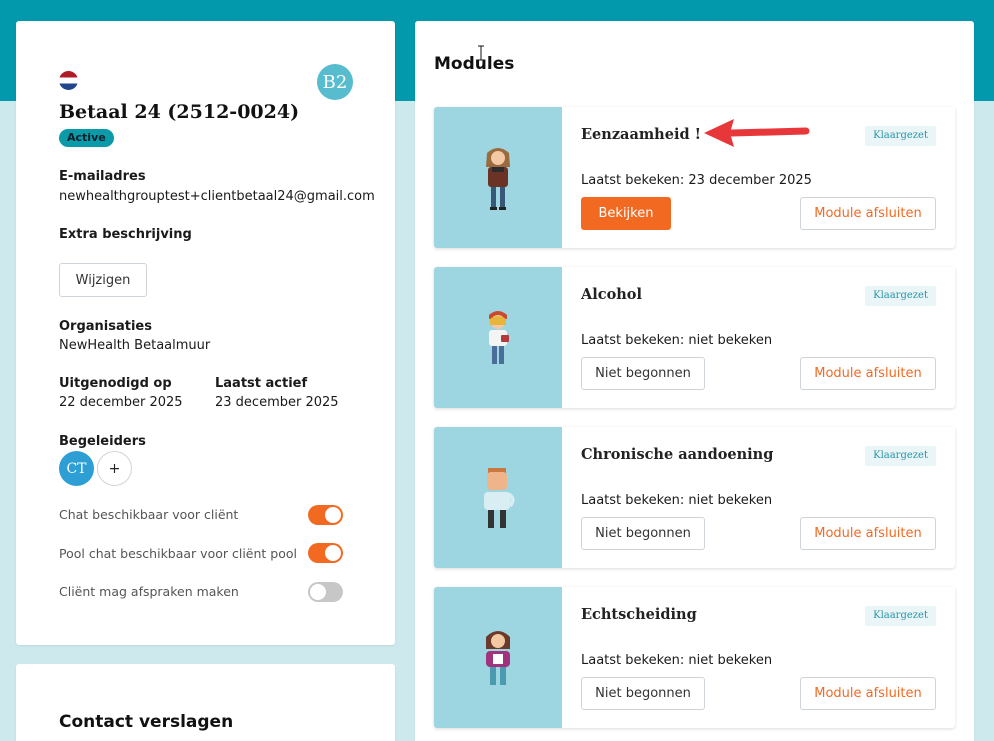  Describe the element at coordinates (103, 280) in the screenshot. I see `edit-button: Wijzigen` at that location.